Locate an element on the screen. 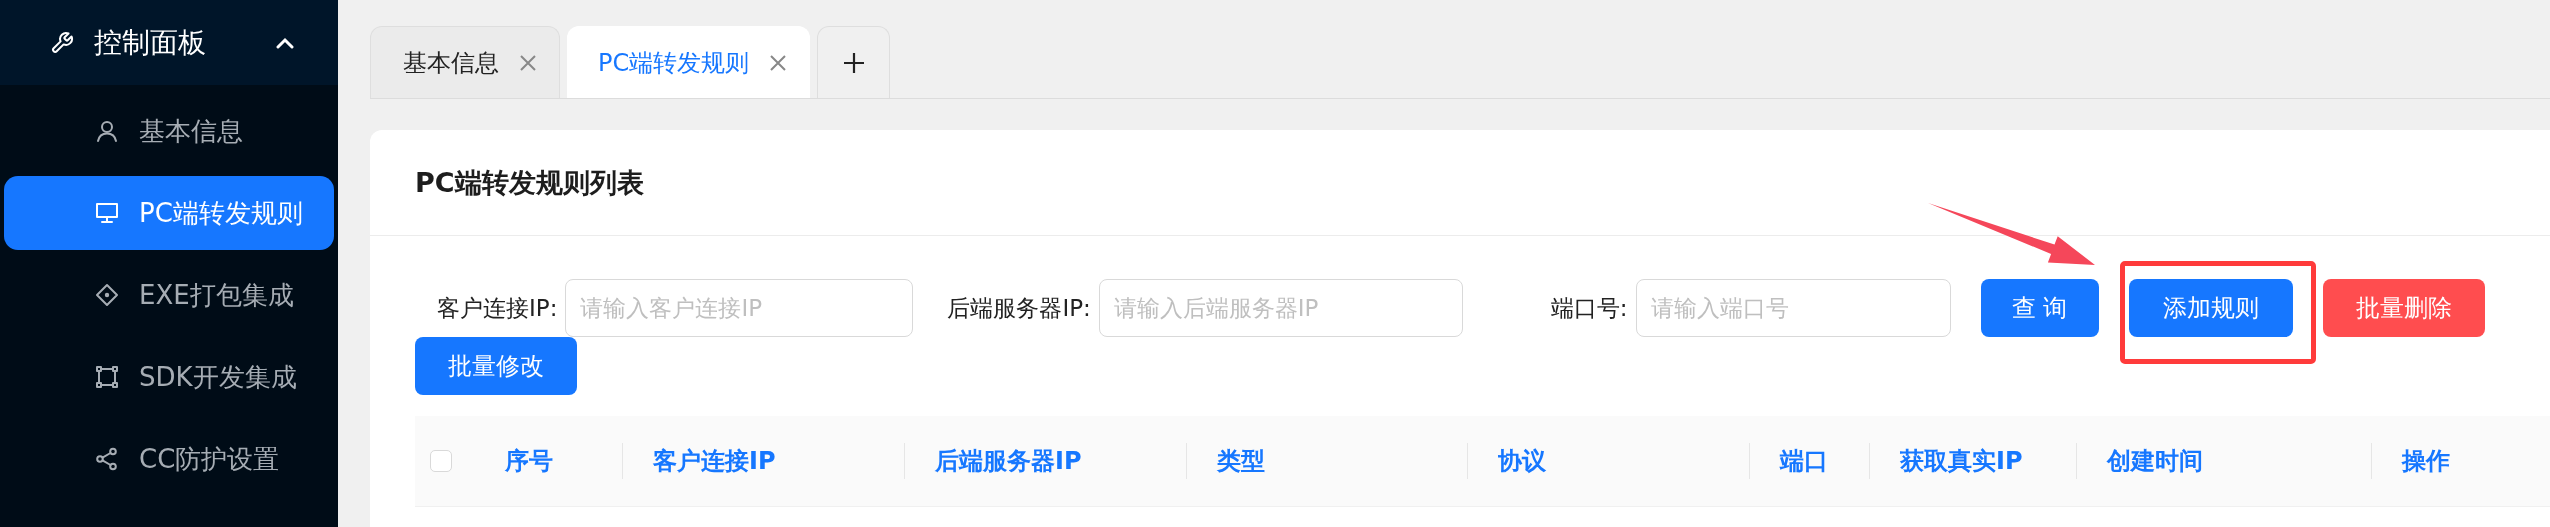 Image resolution: width=2550 pixels, height=527 pixels. sidebar-item: 基本信息 is located at coordinates (169, 131).